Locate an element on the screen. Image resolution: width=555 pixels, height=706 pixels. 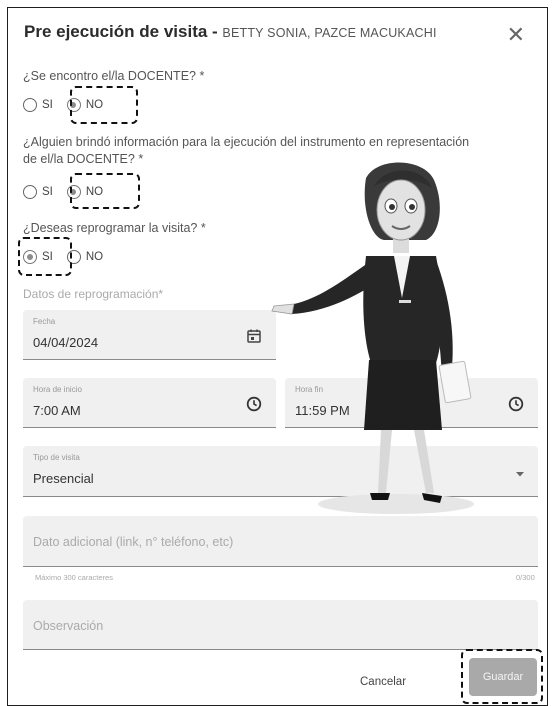
radio-info-provided-si: SI is located at coordinates (38, 192).